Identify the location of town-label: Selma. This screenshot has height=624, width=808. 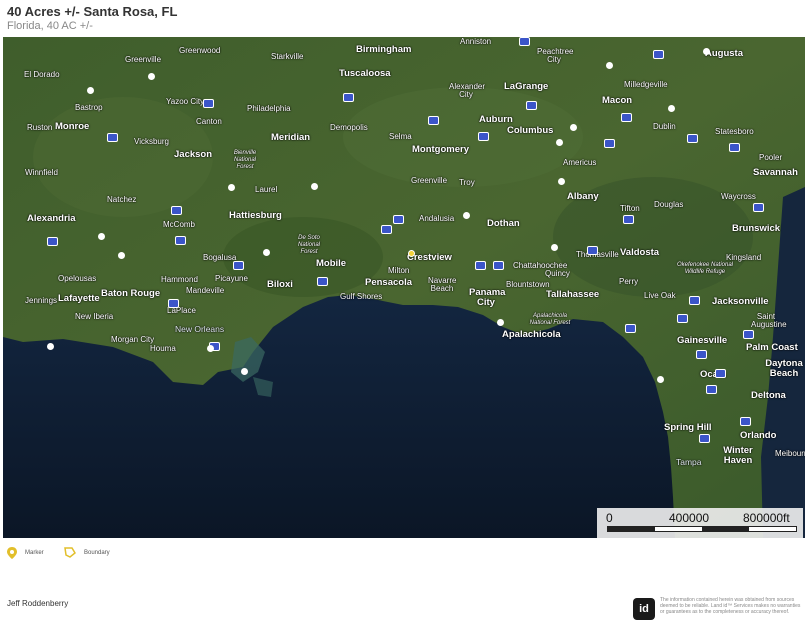
(400, 136).